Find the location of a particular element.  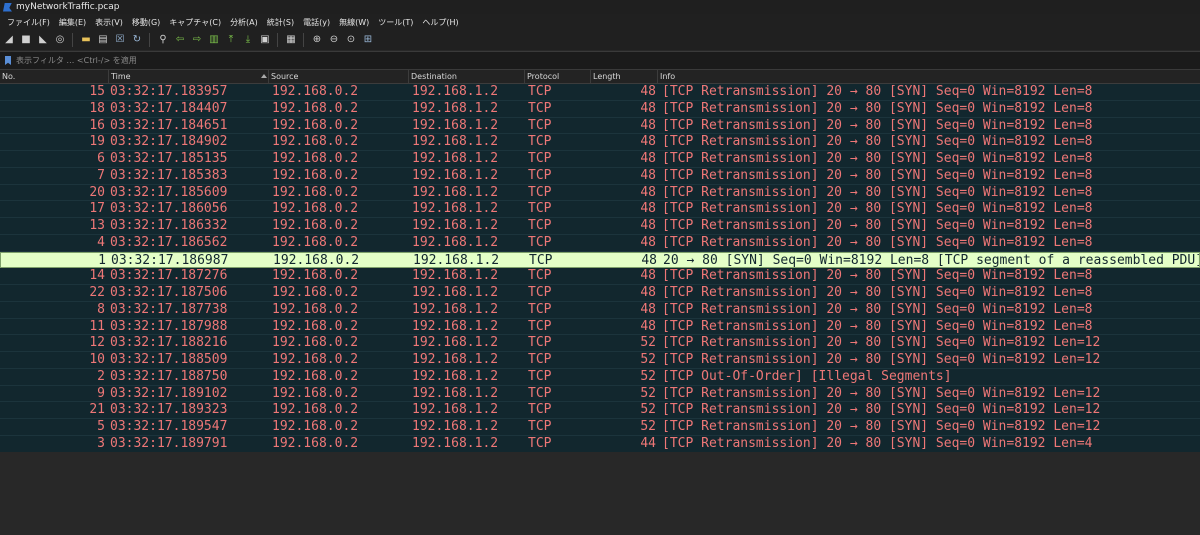

packet-info: [TCP Out-Of-Order] [Illegal Segments] is located at coordinates (807, 376).